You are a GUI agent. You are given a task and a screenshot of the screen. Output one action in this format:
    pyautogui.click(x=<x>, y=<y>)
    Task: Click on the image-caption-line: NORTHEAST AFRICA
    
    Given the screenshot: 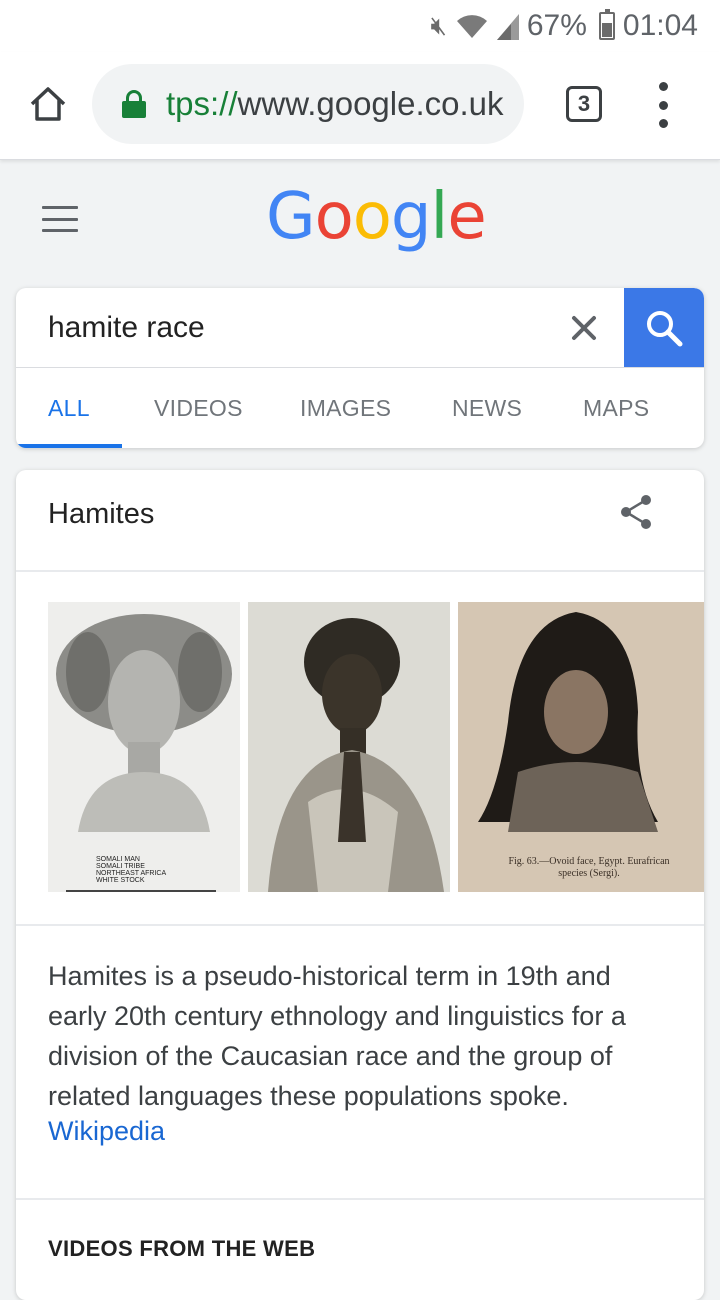 What is the action you would take?
    pyautogui.click(x=131, y=873)
    